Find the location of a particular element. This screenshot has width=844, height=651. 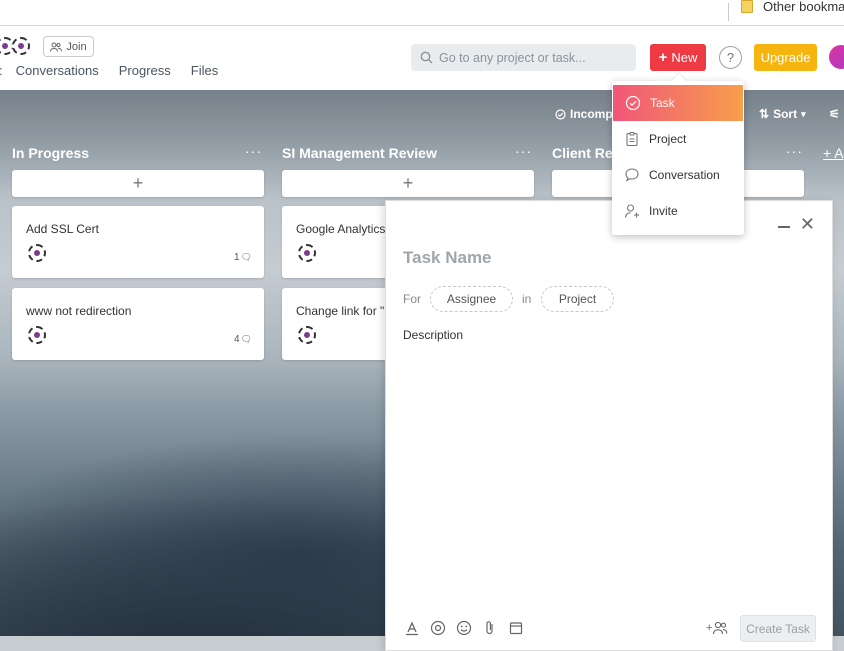

member-avatar is located at coordinates (21, 46).